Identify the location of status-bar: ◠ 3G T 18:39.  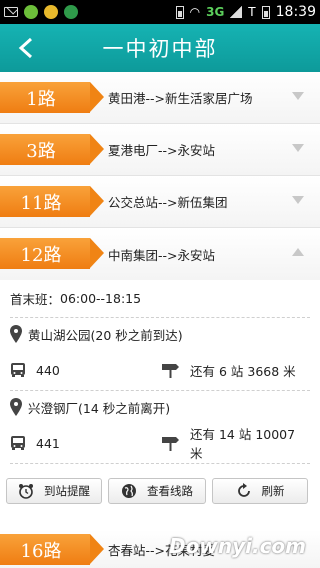
(160, 12).